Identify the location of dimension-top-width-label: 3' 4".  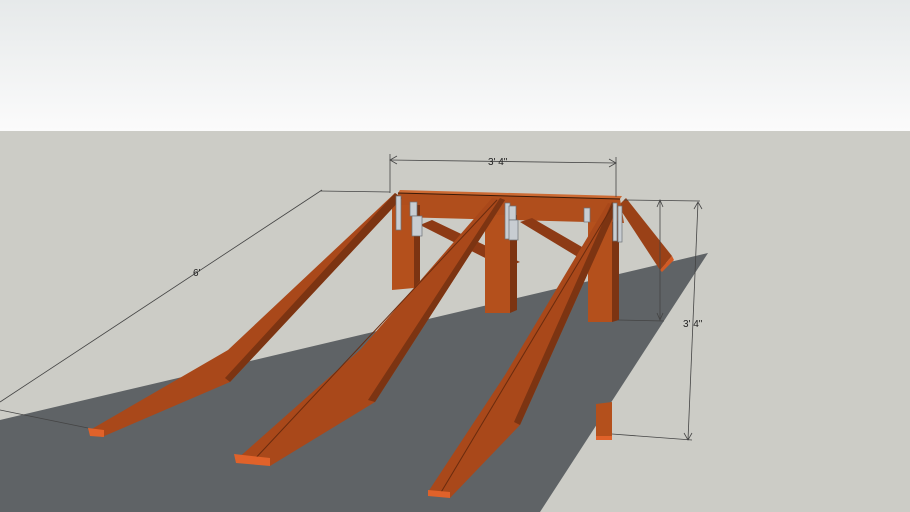
(498, 162).